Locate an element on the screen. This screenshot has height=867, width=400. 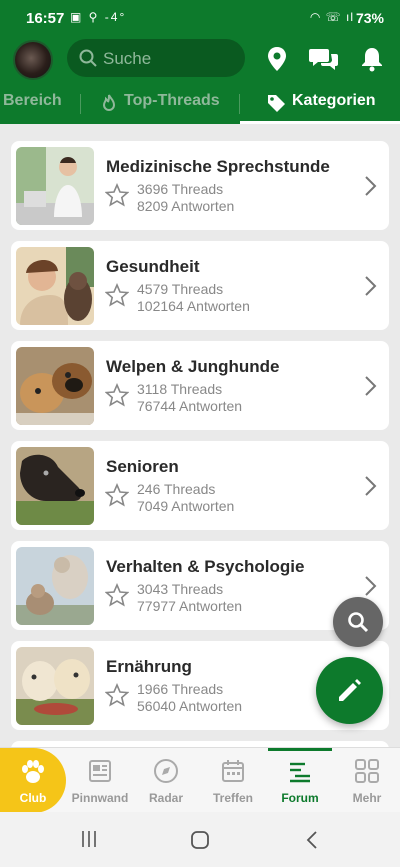
thread-count: 1966 Threads is located at coordinates (180, 689).